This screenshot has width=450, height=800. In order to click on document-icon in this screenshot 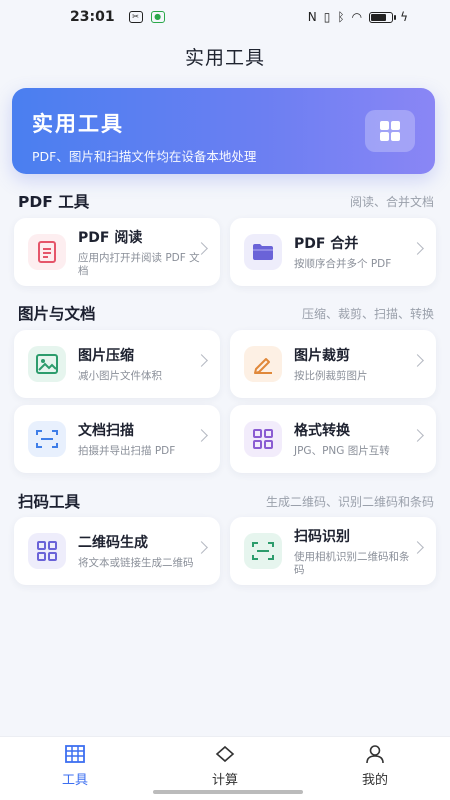, I will do `click(47, 252)`.